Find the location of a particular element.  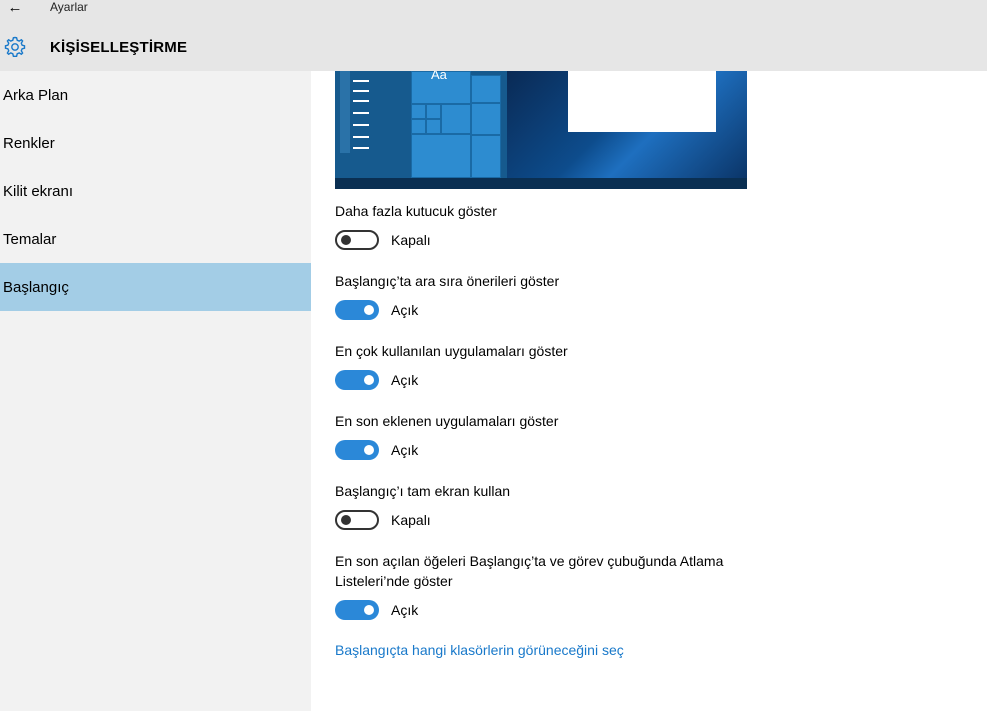

setting-label: En çok kullanılan uygulamaları göster is located at coordinates (451, 351).